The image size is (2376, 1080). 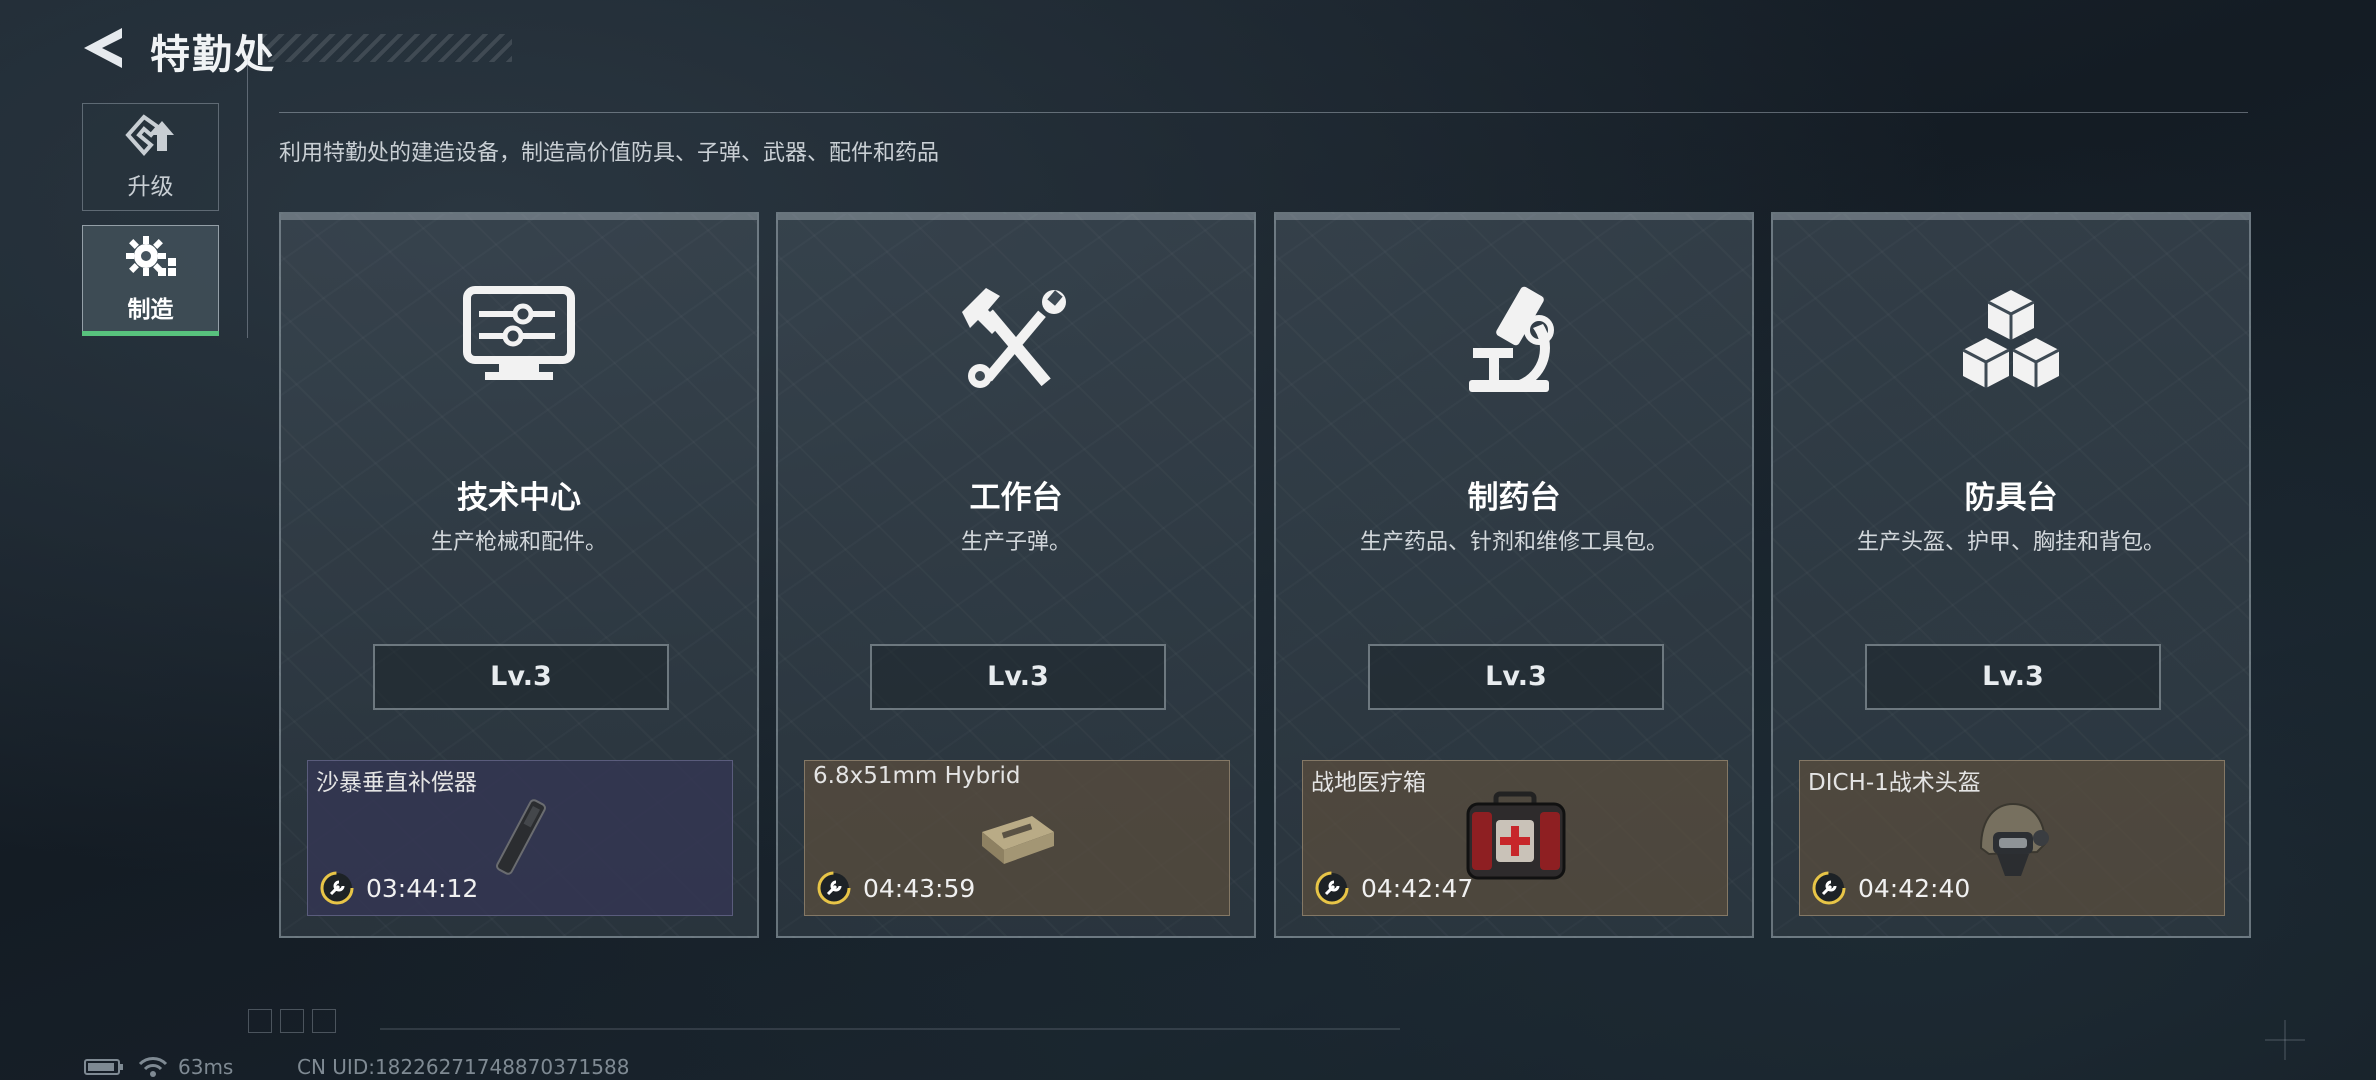 I want to click on helmet-item-image, so click(x=2014, y=839).